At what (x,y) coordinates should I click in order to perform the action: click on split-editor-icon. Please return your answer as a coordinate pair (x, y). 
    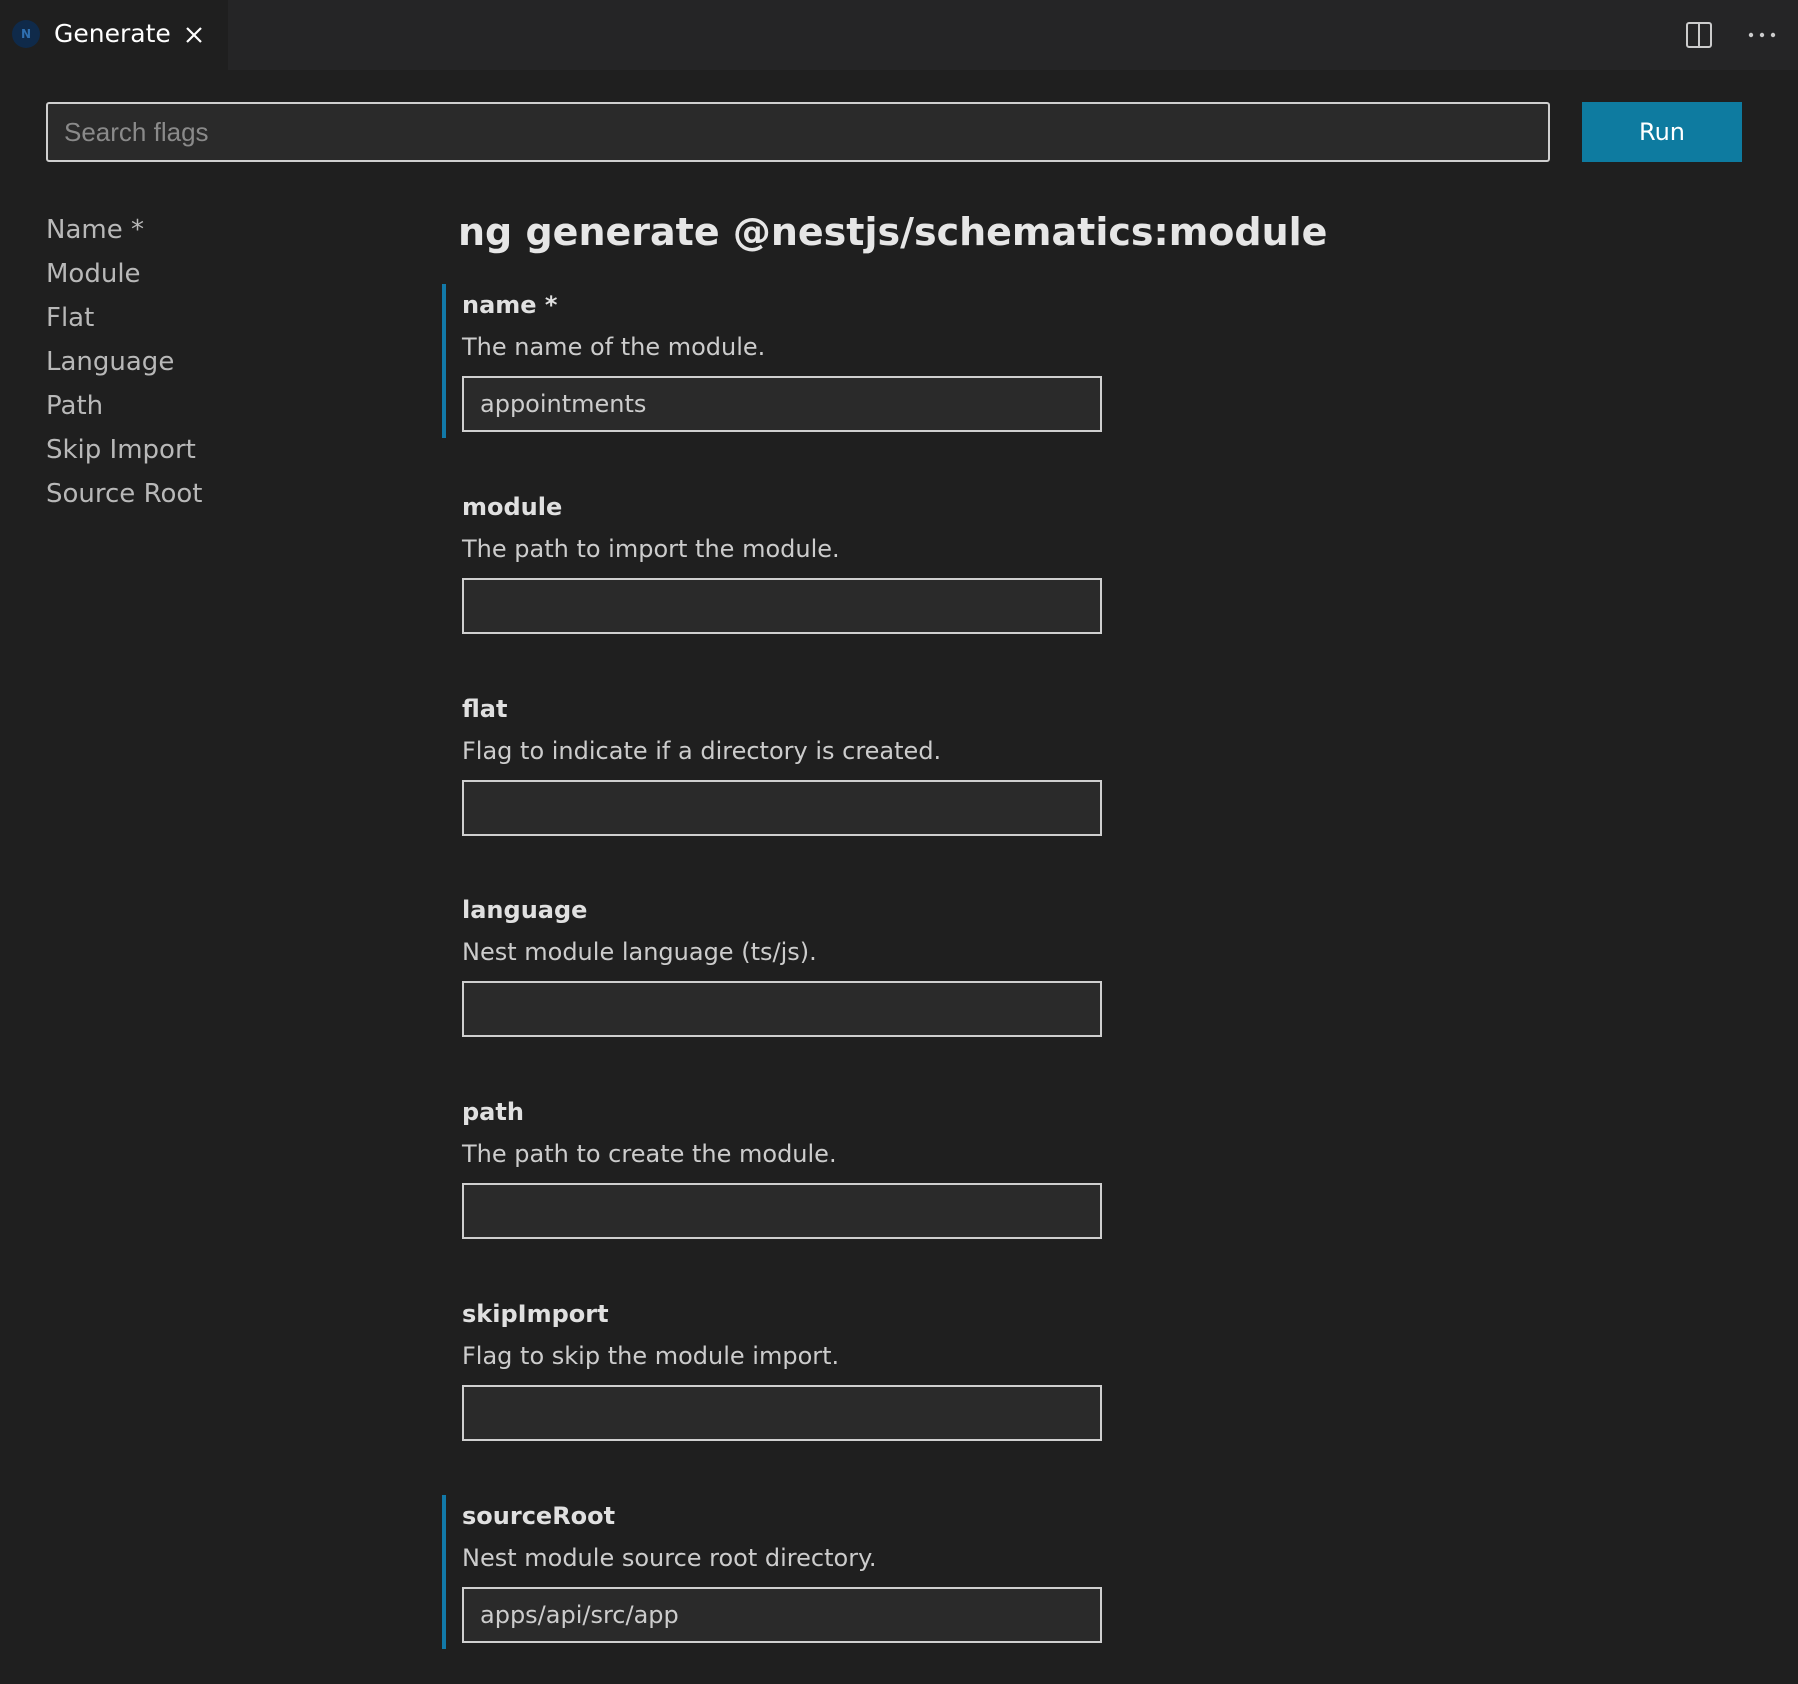
    Looking at the image, I should click on (1699, 35).